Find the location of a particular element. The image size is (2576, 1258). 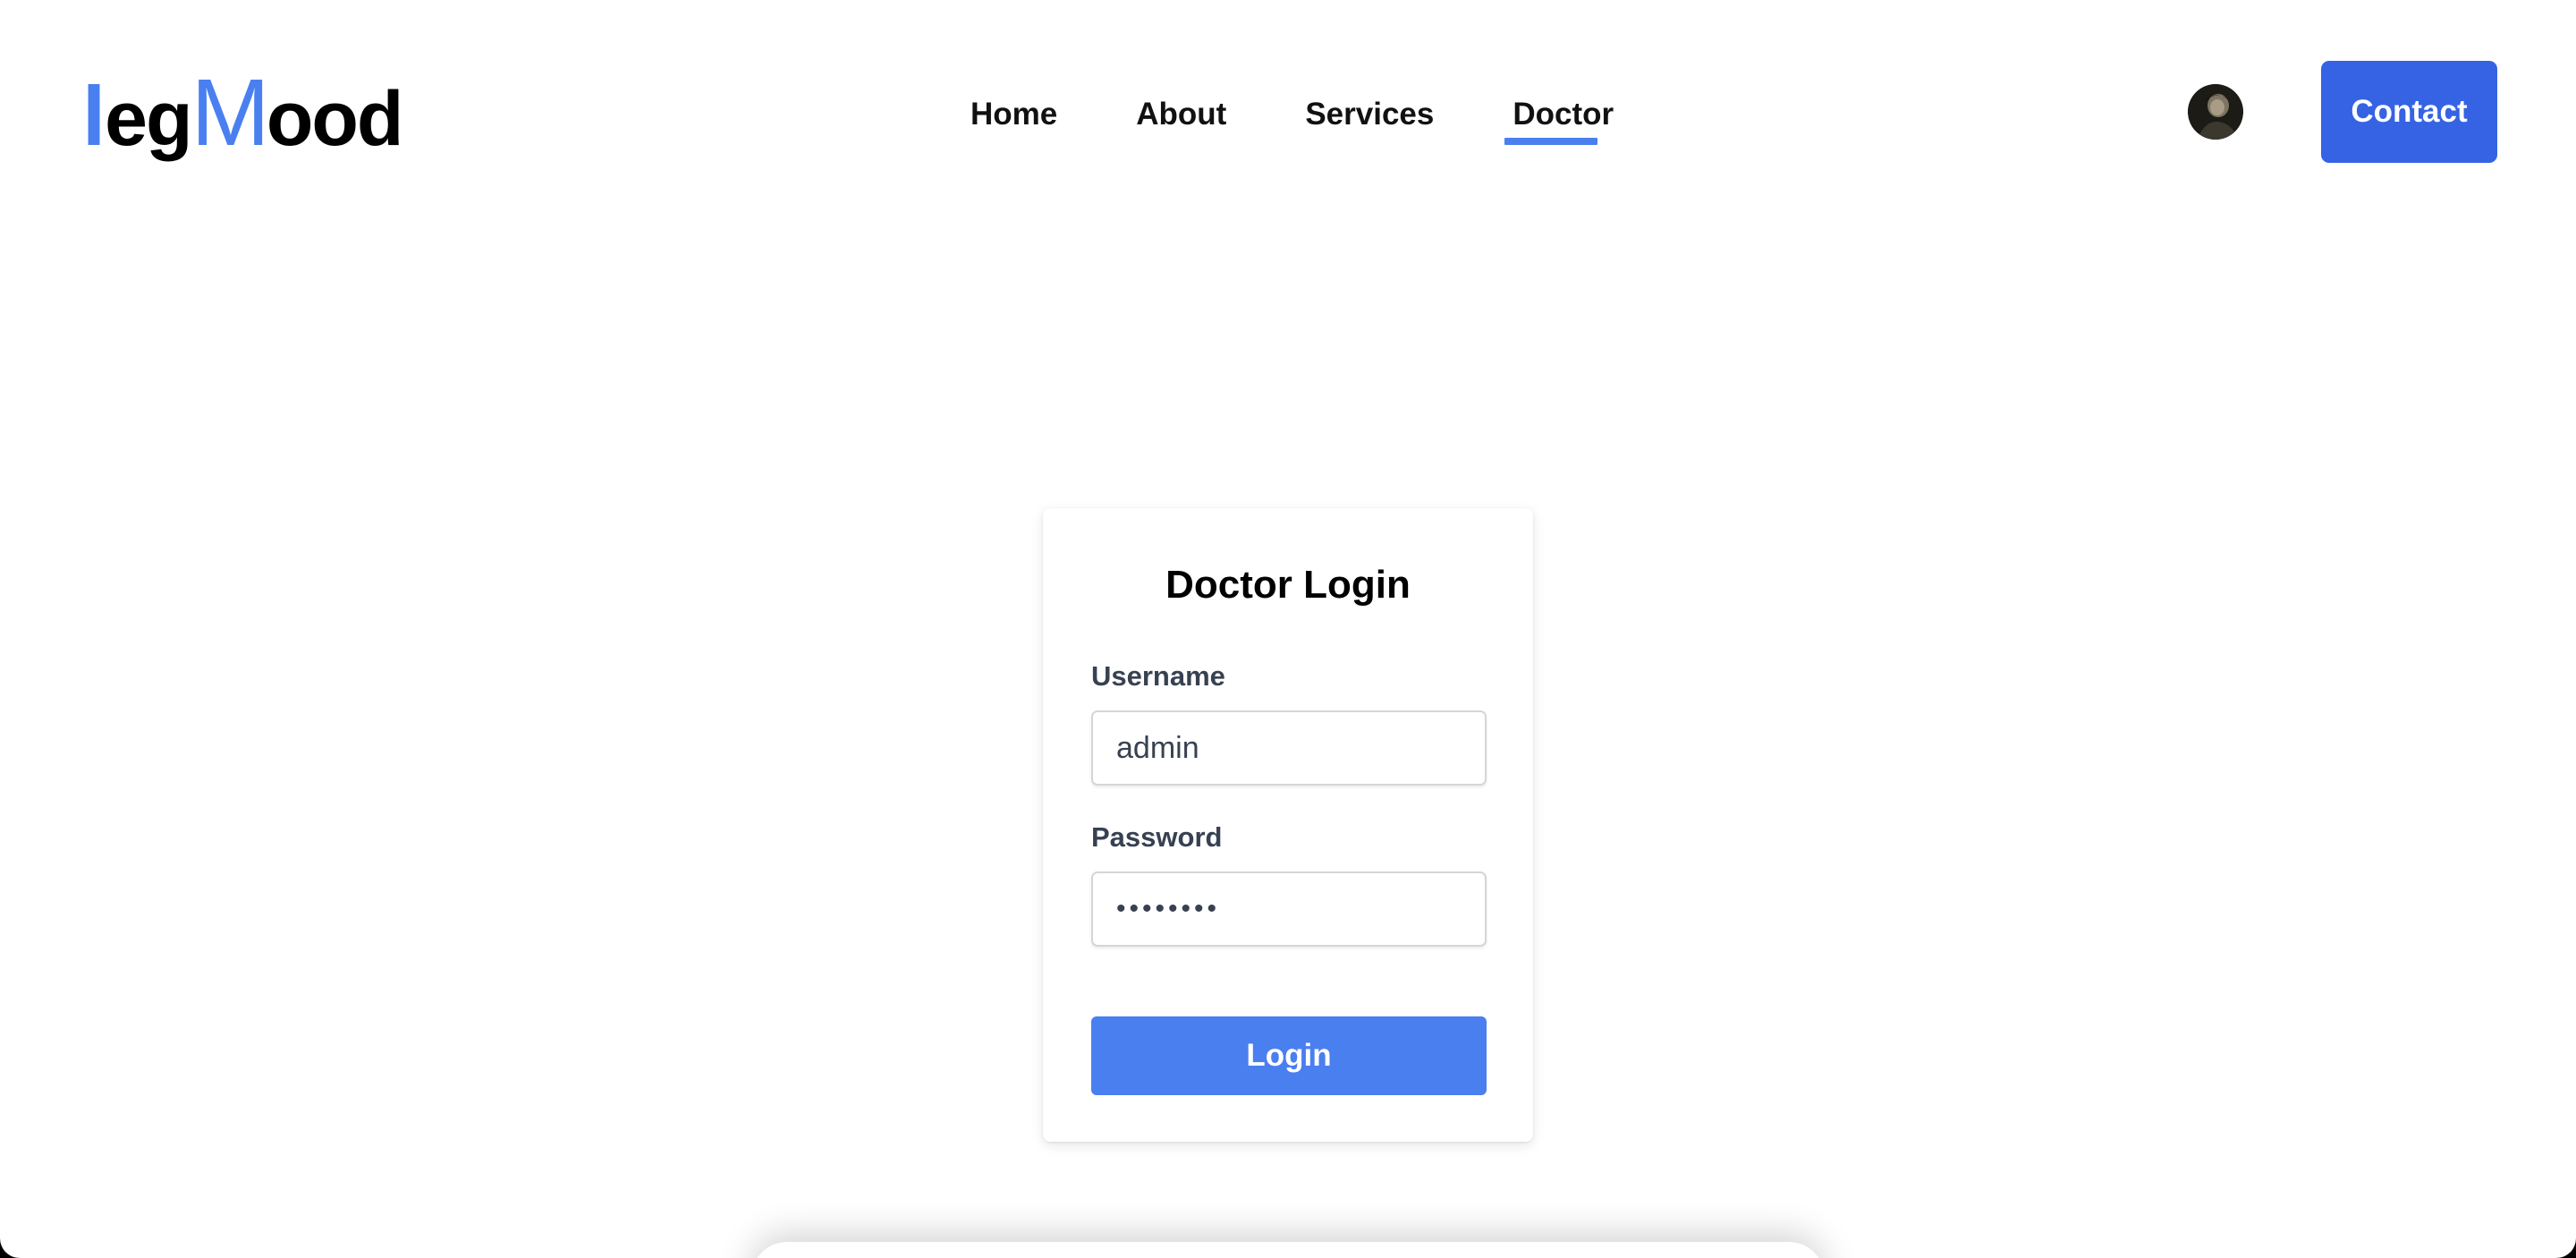

logo-text-ood: ood is located at coordinates (335, 119).